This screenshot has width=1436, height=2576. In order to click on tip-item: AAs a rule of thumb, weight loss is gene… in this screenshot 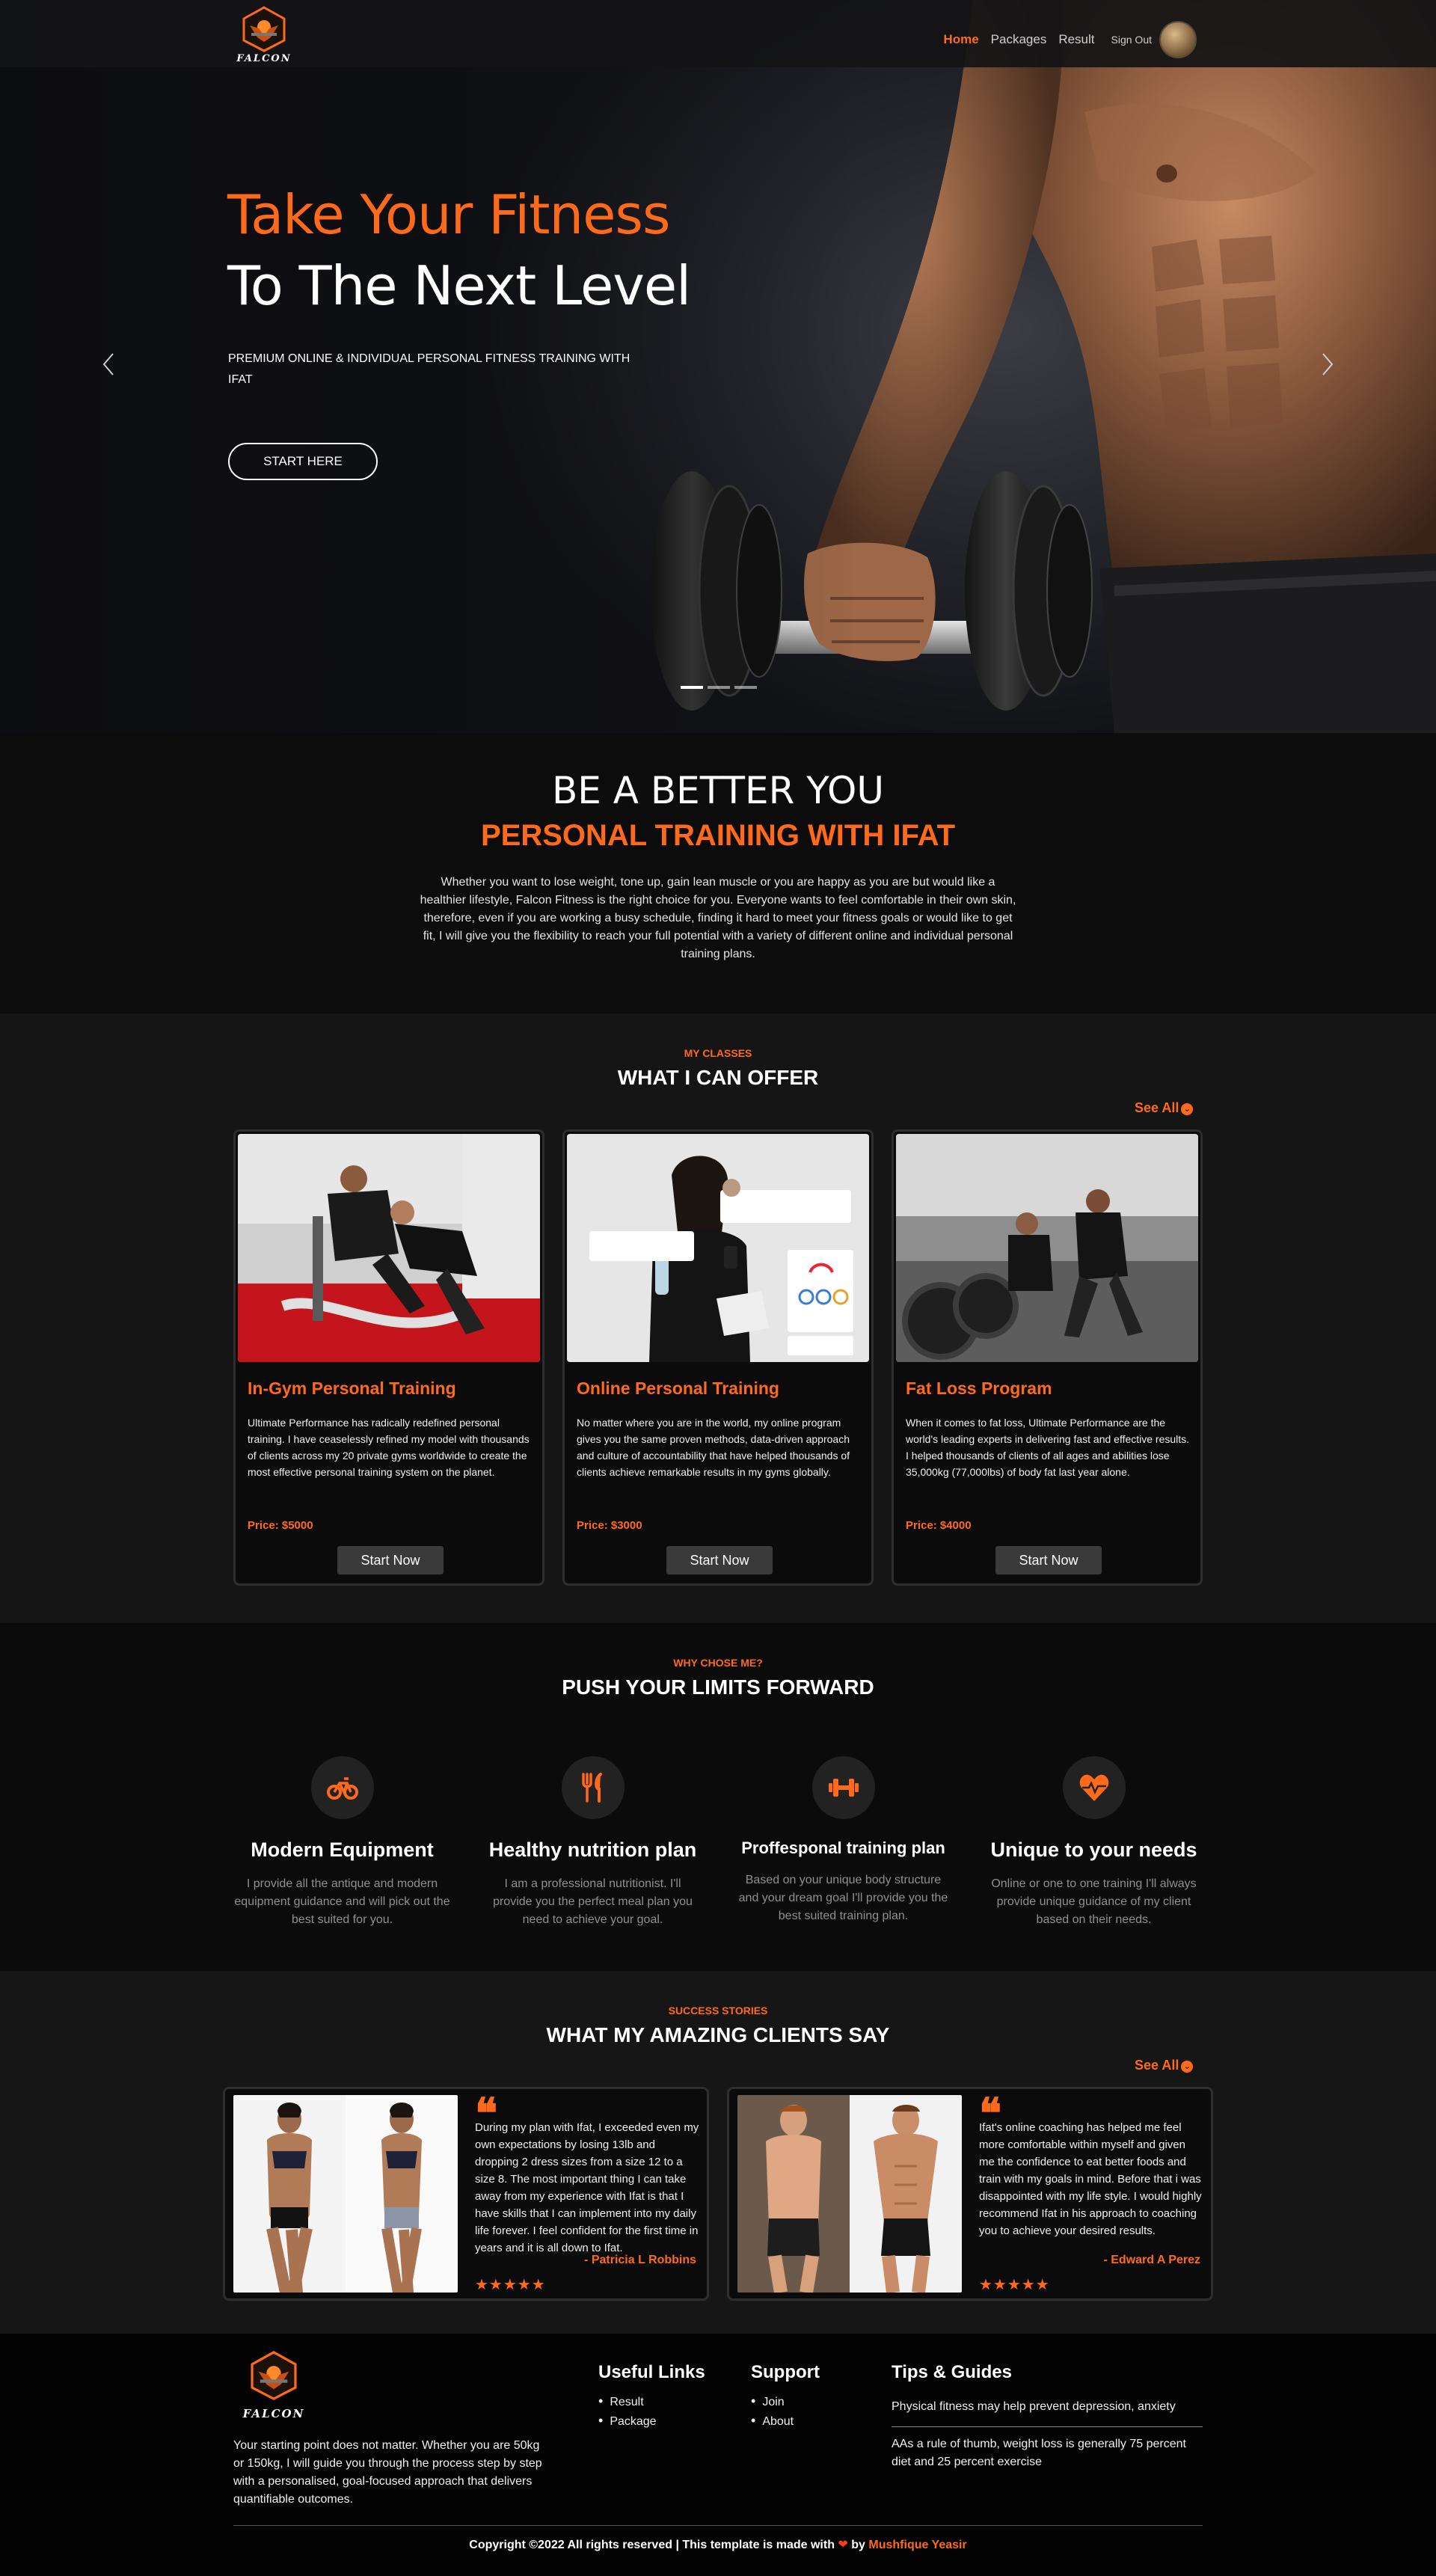, I will do `click(1047, 2453)`.